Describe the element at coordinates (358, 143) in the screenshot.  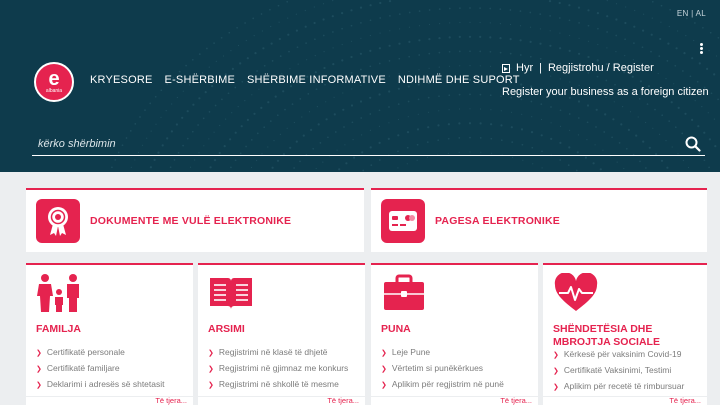
I see `search-input` at that location.